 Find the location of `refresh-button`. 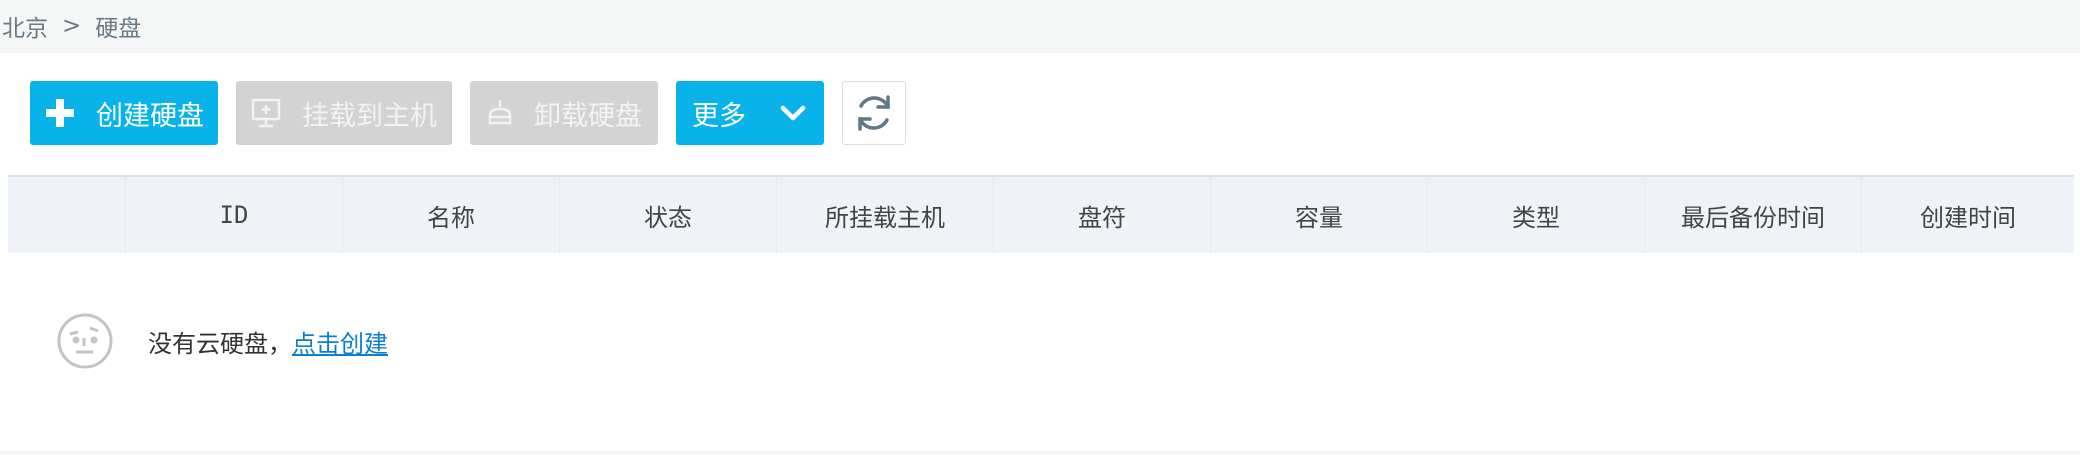

refresh-button is located at coordinates (874, 113).